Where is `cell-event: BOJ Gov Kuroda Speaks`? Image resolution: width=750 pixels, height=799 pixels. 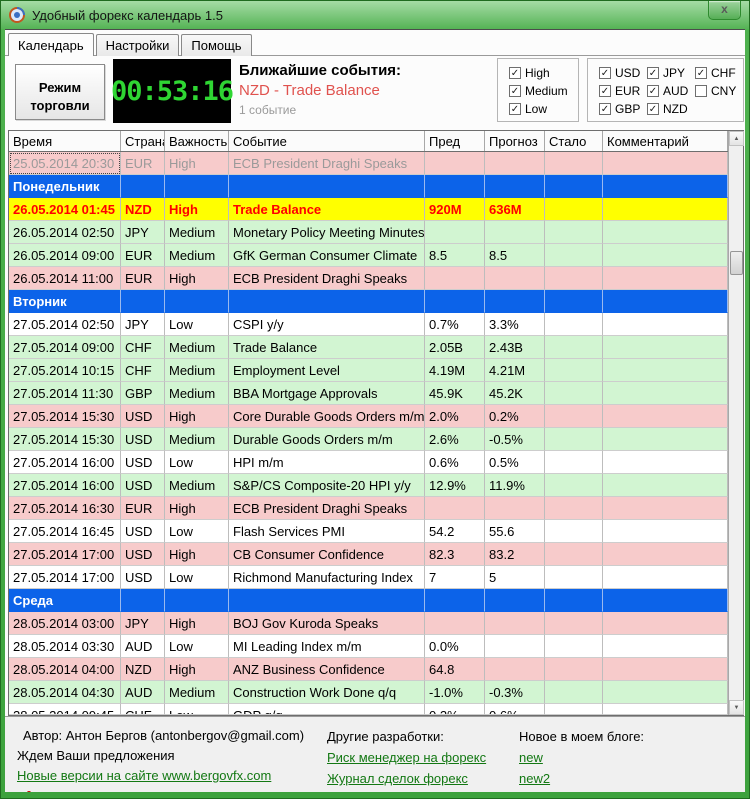
cell-event: BOJ Gov Kuroda Speaks is located at coordinates (327, 623).